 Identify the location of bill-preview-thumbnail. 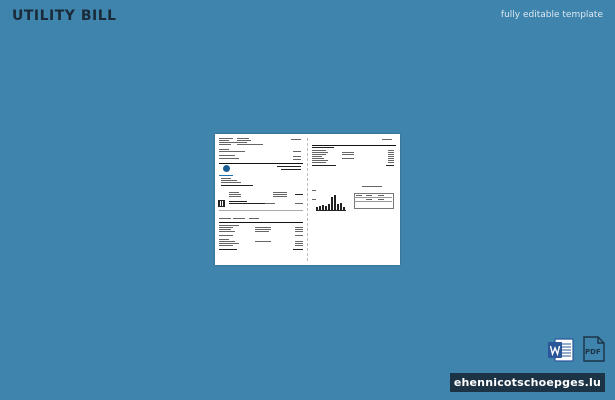
(307, 199).